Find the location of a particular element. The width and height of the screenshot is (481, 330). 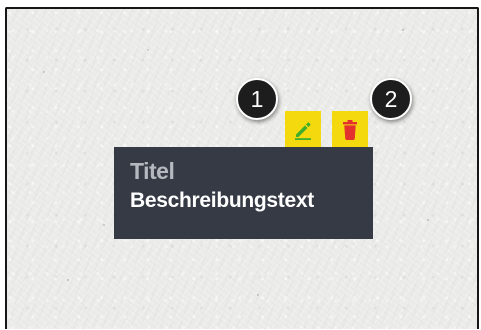

callout-badge-1: 1 is located at coordinates (257, 99).